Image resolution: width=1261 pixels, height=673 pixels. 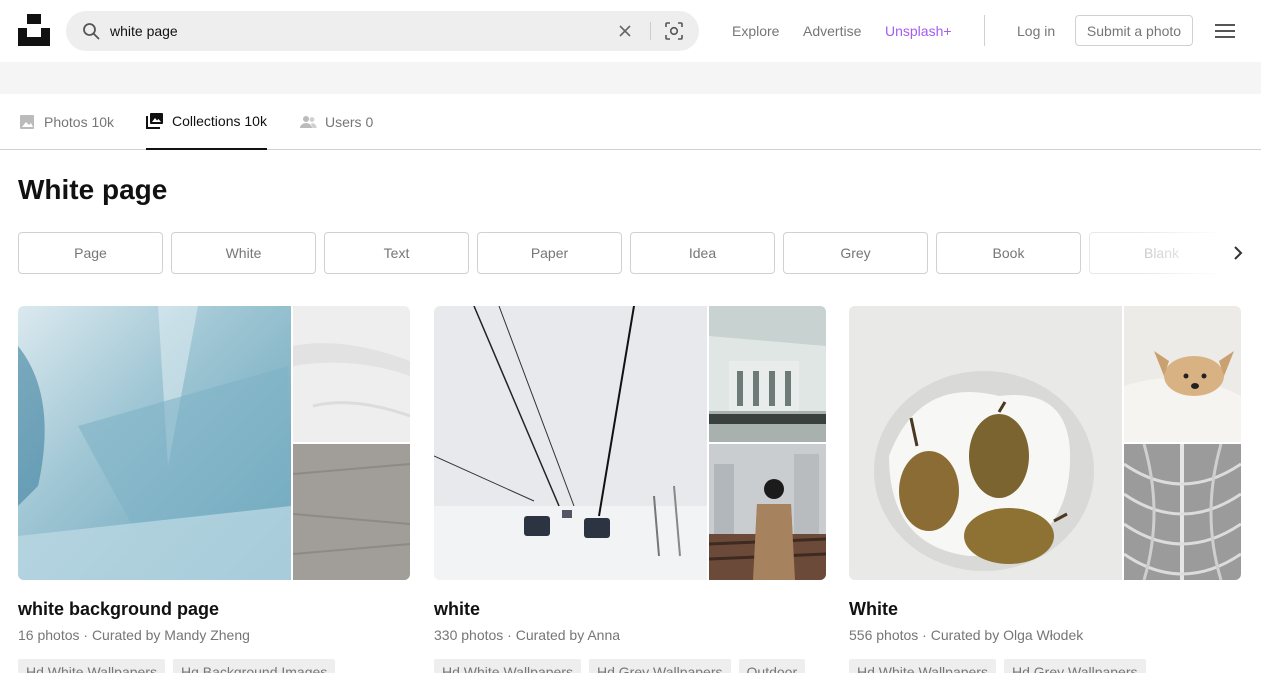 What do you see at coordinates (1036, 31) in the screenshot?
I see `login-link: Log in` at bounding box center [1036, 31].